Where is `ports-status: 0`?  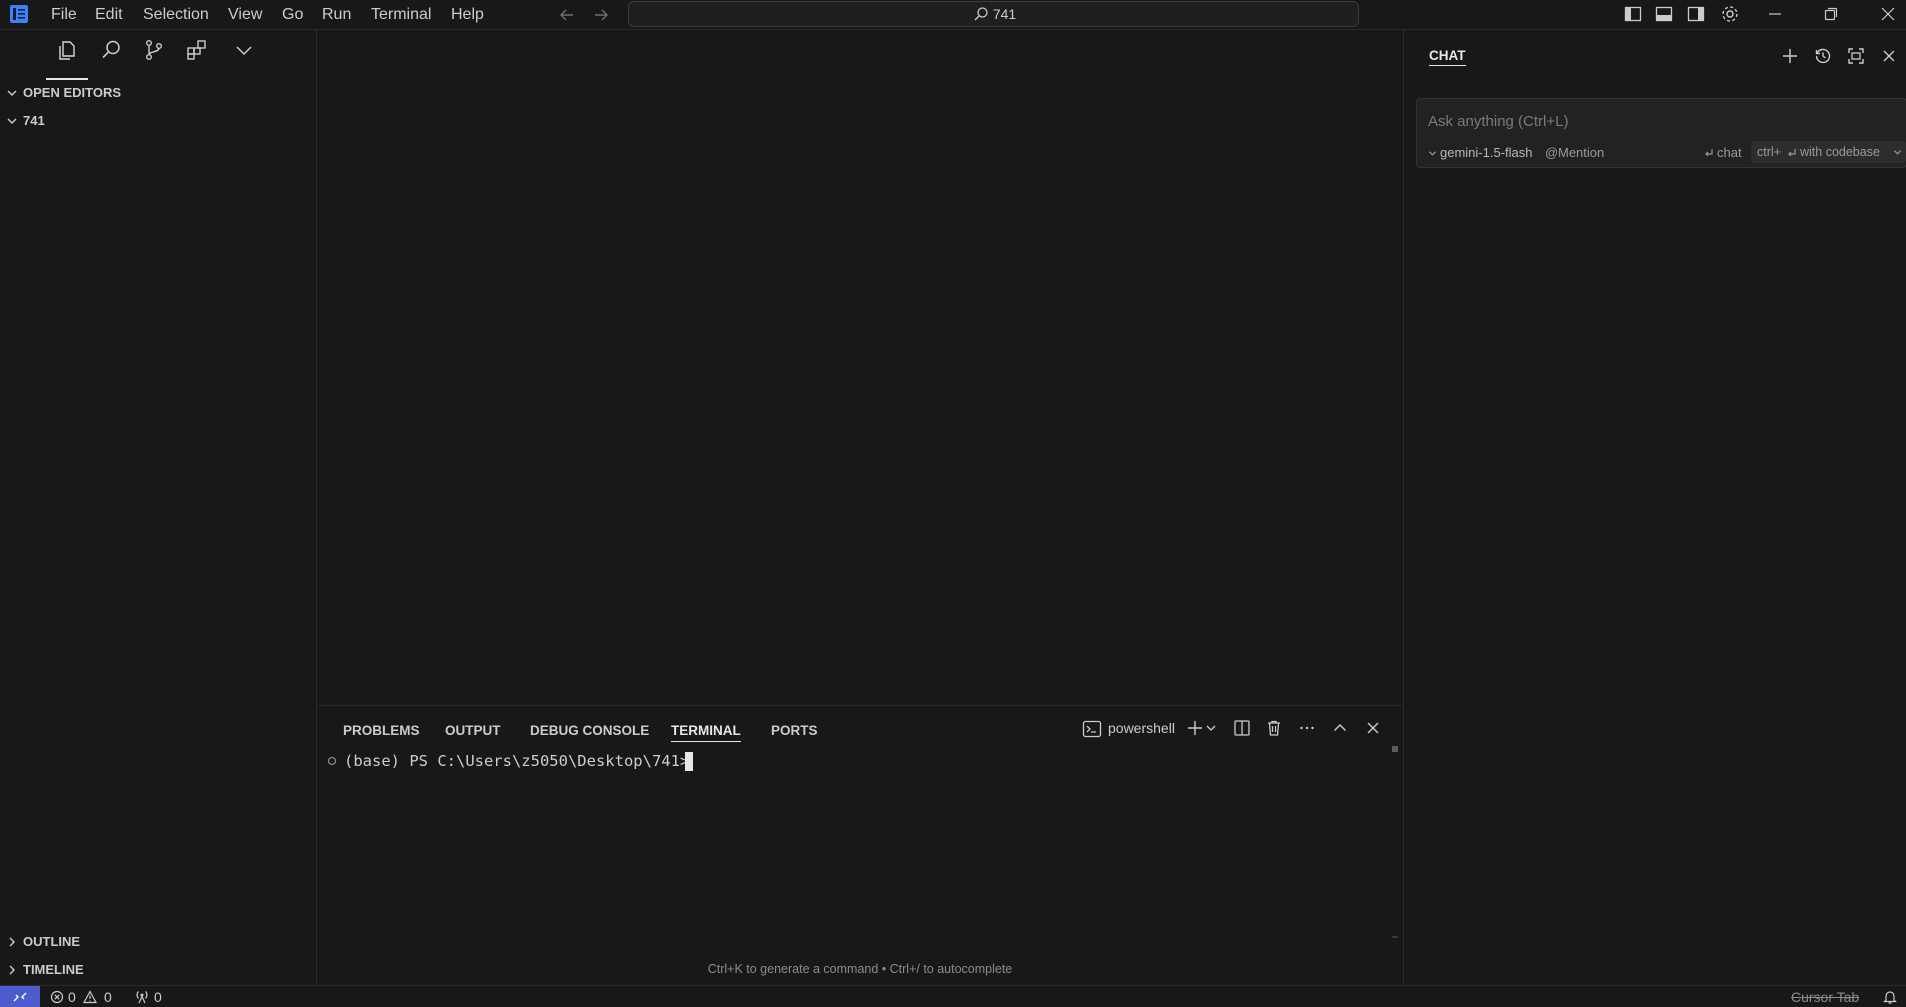 ports-status: 0 is located at coordinates (154, 997).